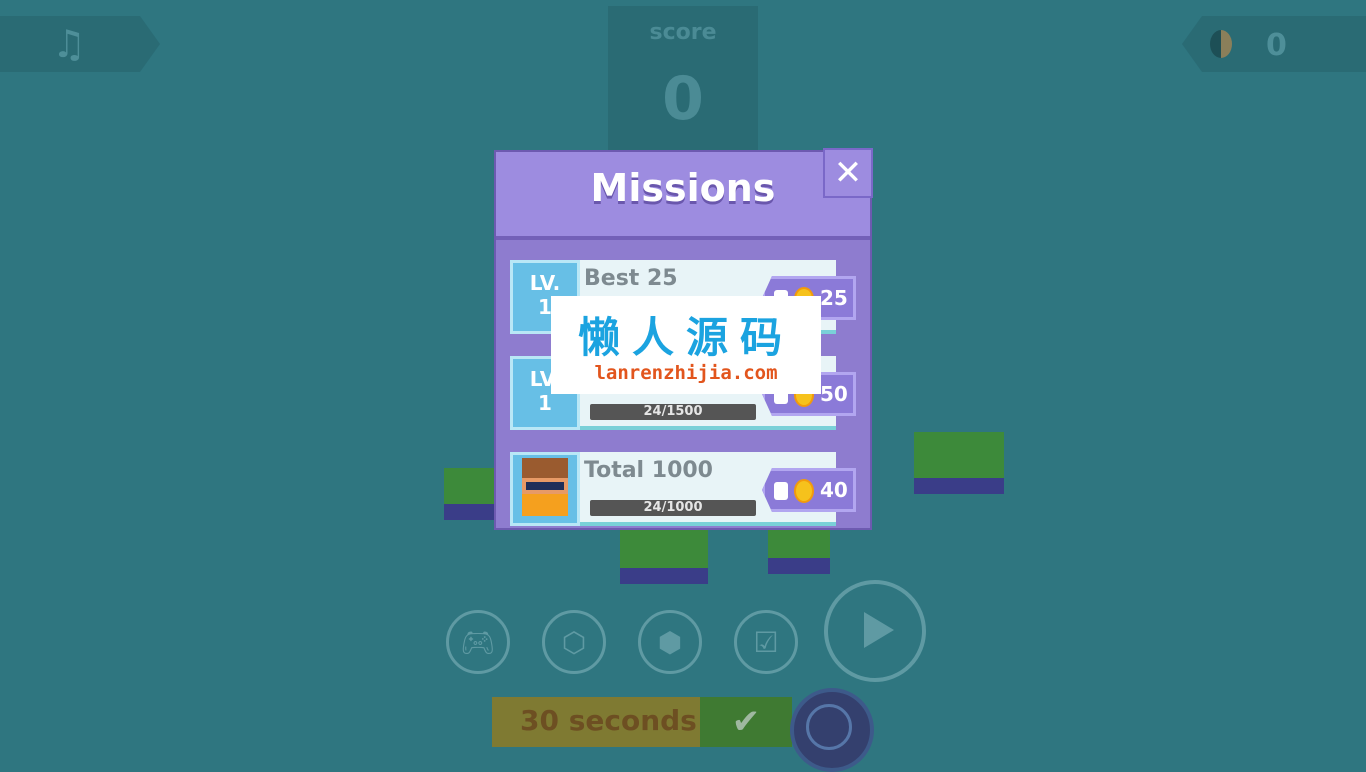 The height and width of the screenshot is (772, 1366). Describe the element at coordinates (608, 720) in the screenshot. I see `timer-label: 30 seconds` at that location.